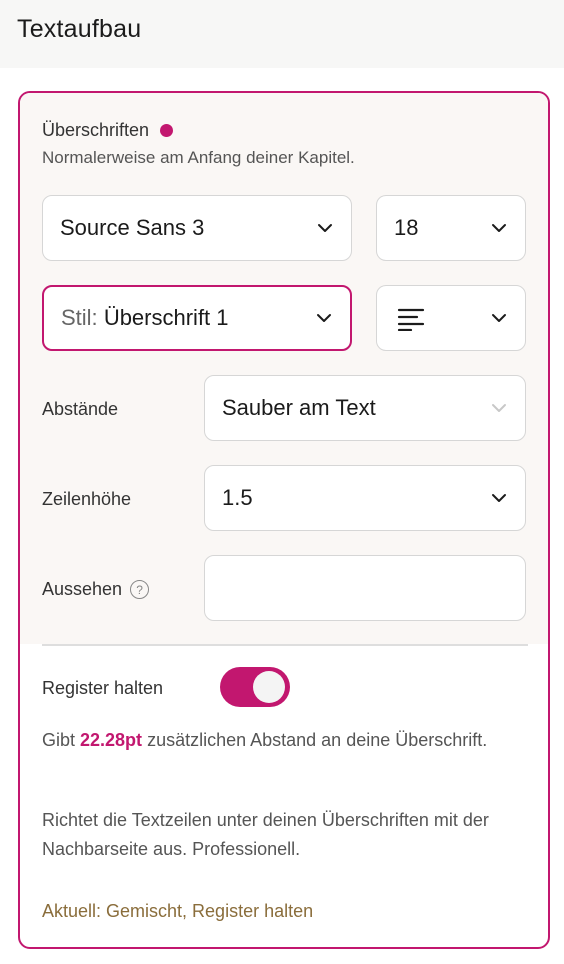 The height and width of the screenshot is (964, 564). I want to click on toggle-knob, so click(269, 687).